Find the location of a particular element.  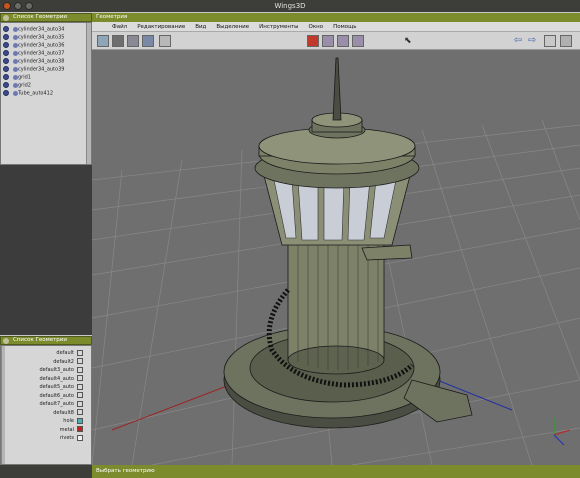

material-list-item: default8 is located at coordinates (46, 413).